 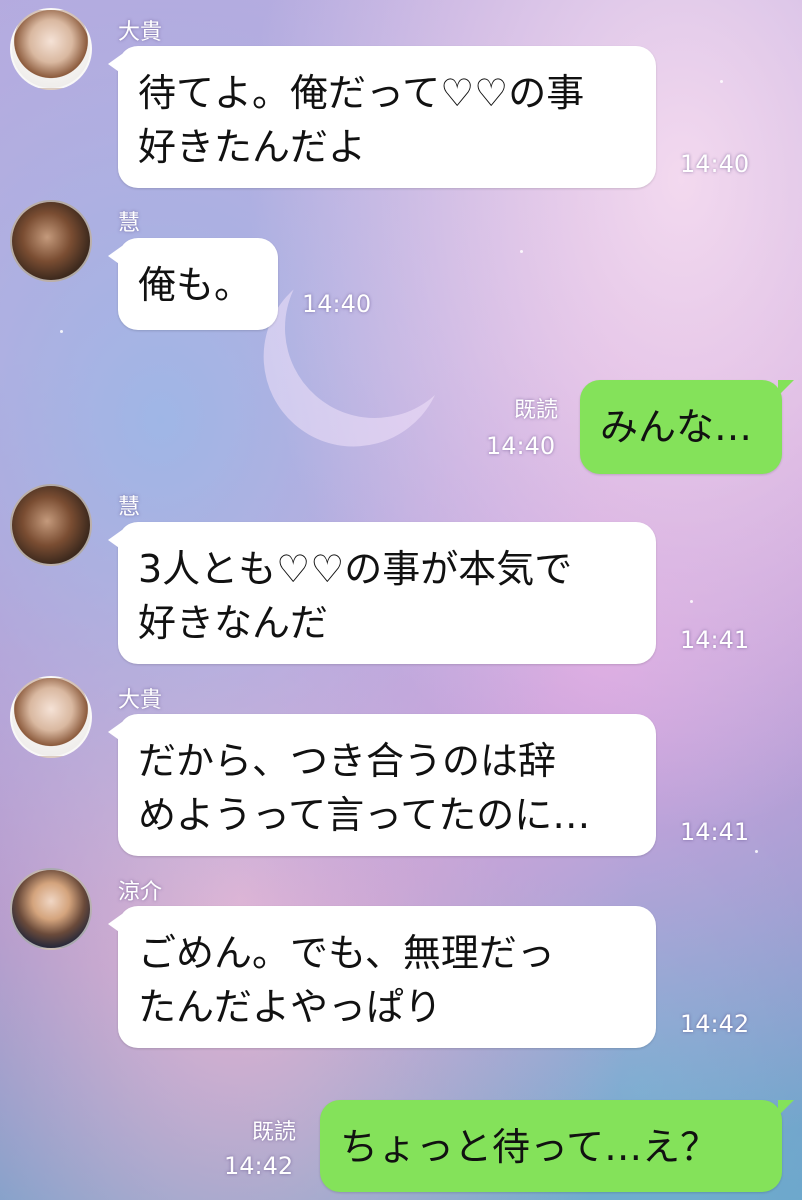 I want to click on message-bubble: 待てよ。俺だって♡♡の事 好きたんだよ, so click(x=382, y=117).